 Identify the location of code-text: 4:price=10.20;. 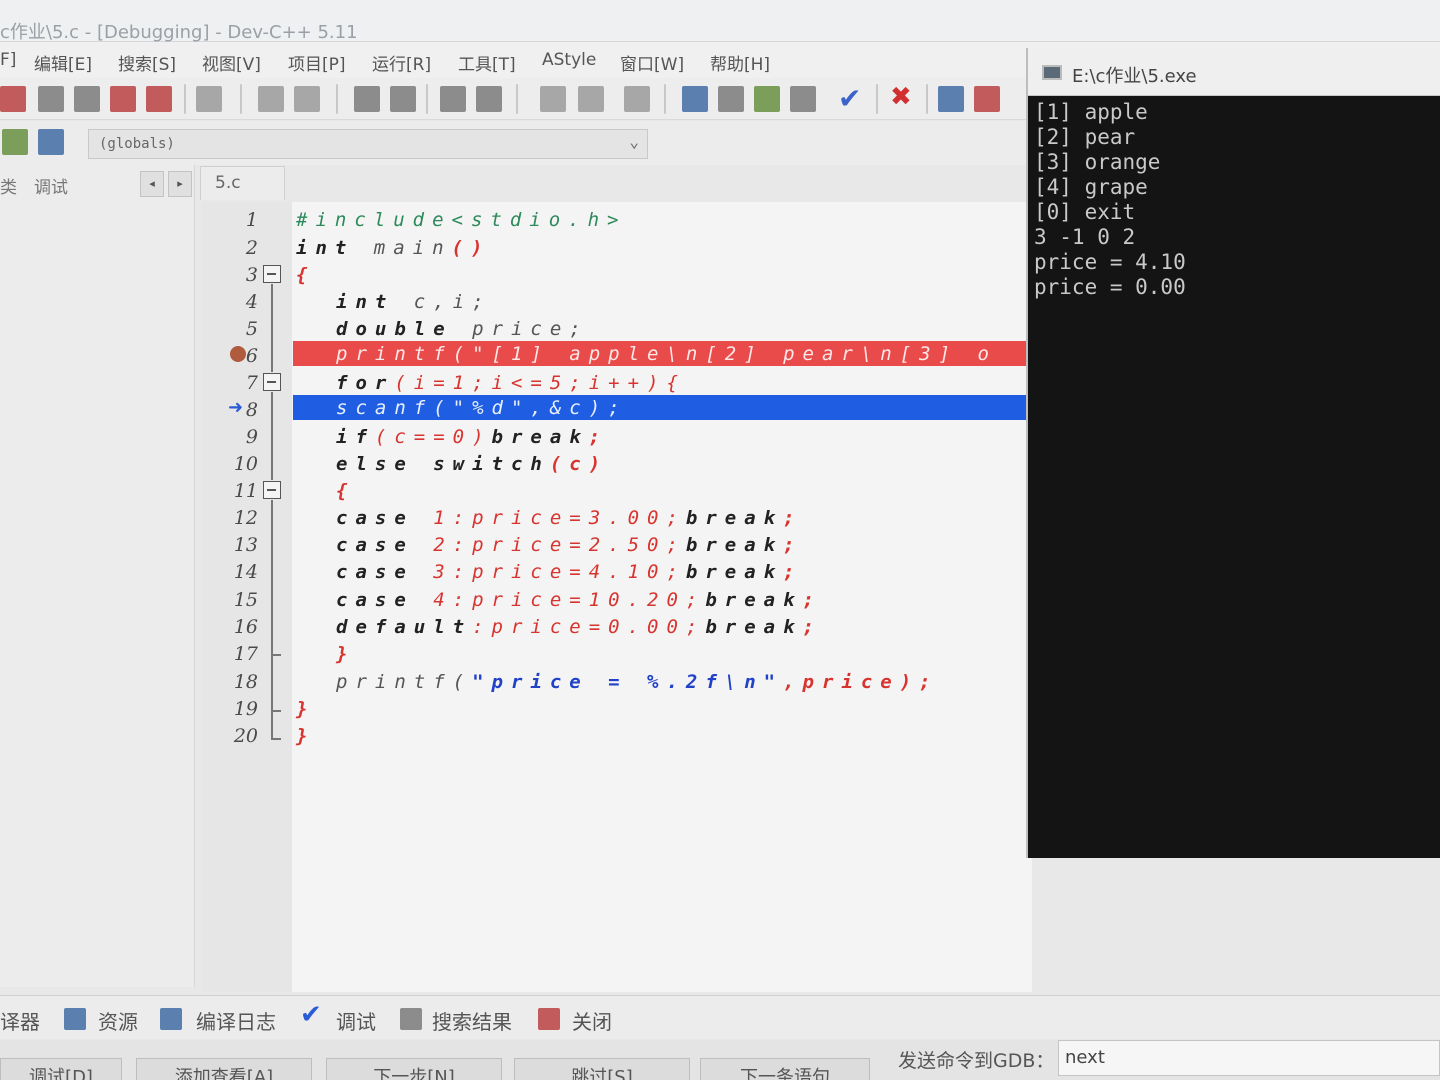
(559, 600).